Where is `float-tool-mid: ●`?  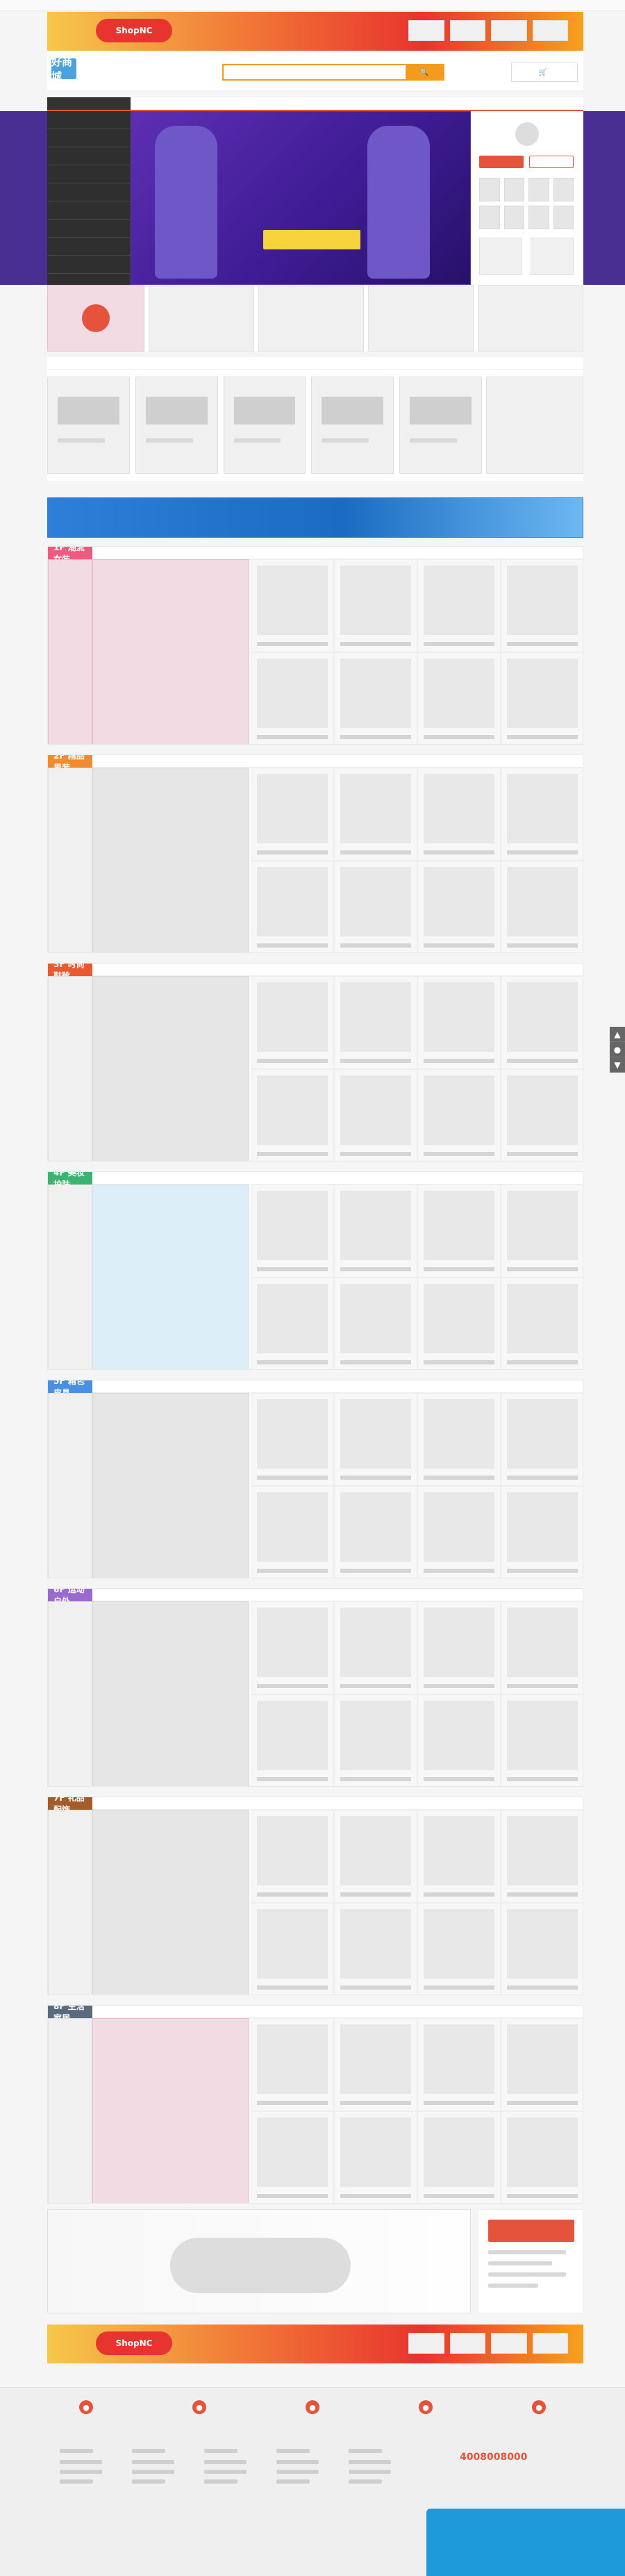 float-tool-mid: ● is located at coordinates (617, 1049).